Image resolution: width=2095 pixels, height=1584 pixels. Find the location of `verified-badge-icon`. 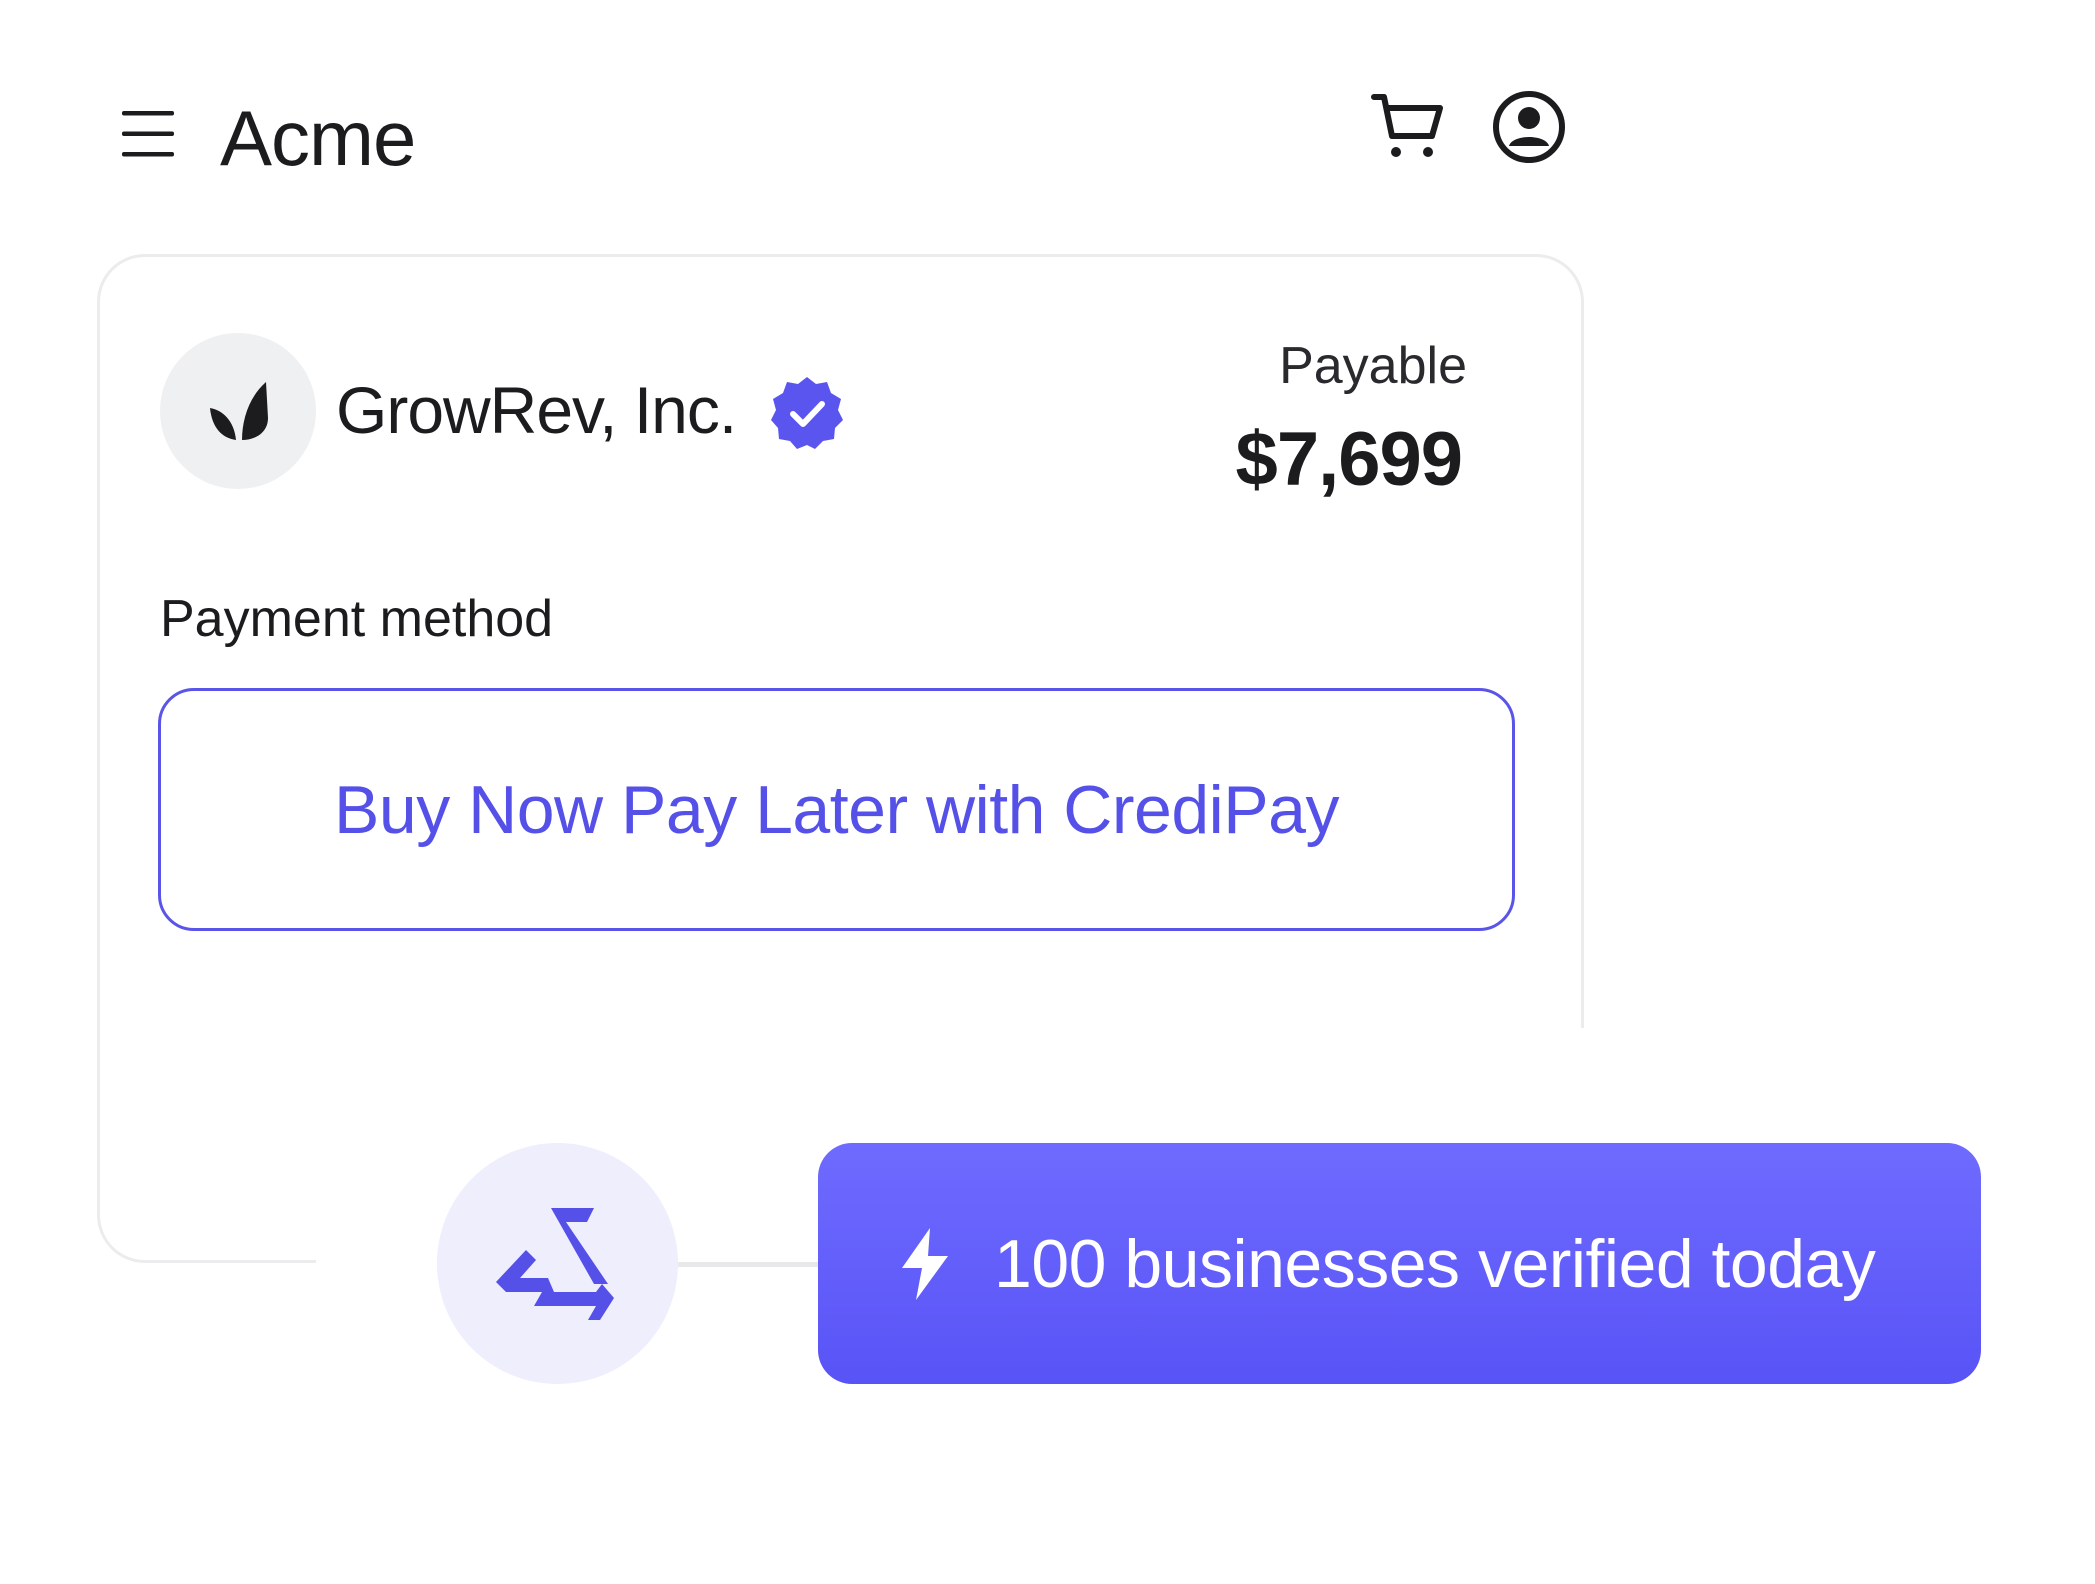

verified-badge-icon is located at coordinates (807, 413).